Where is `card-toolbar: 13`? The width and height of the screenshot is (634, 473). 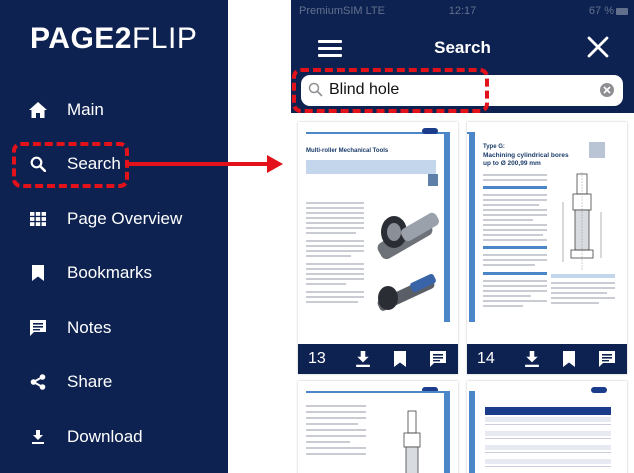
card-toolbar: 13 is located at coordinates (378, 359).